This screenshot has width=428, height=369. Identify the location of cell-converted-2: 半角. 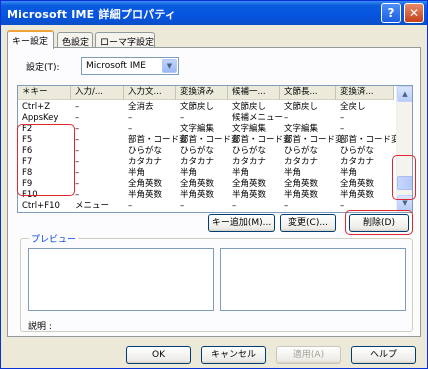
(349, 173).